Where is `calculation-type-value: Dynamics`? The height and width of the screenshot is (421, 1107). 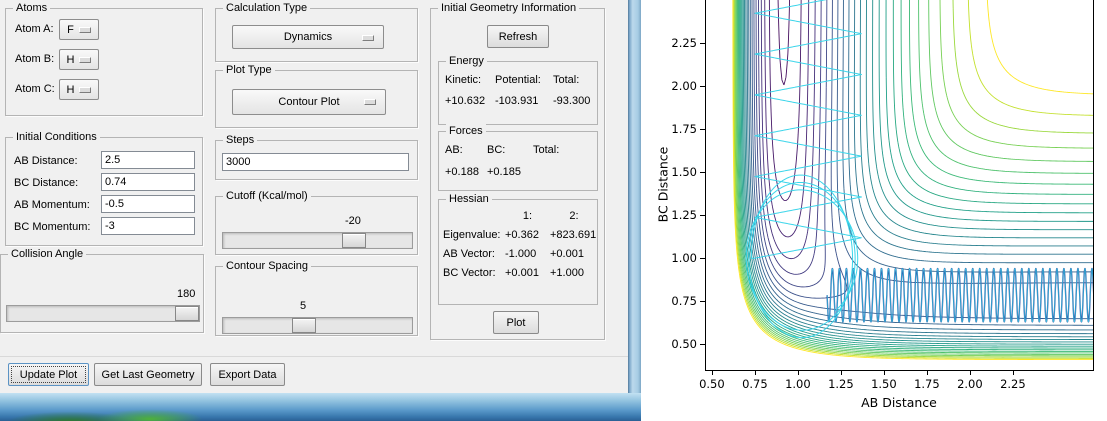
calculation-type-value: Dynamics is located at coordinates (308, 37).